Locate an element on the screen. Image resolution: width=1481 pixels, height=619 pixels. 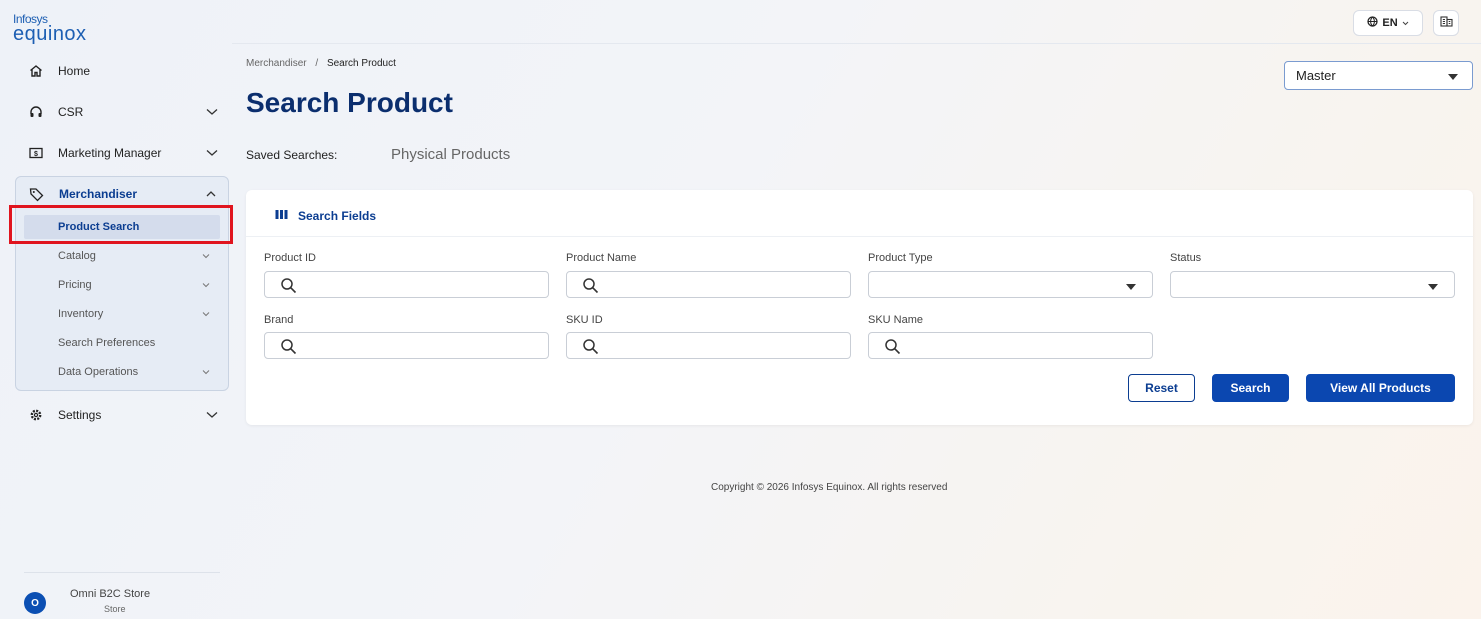
breadcrumb-current: Search Product is located at coordinates (361, 63).